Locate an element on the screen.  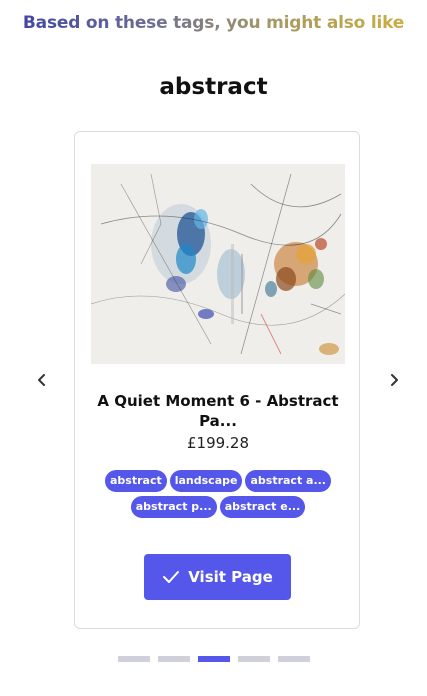
product-title-line1: A Quiet Moment 6 - Abstract is located at coordinates (218, 401).